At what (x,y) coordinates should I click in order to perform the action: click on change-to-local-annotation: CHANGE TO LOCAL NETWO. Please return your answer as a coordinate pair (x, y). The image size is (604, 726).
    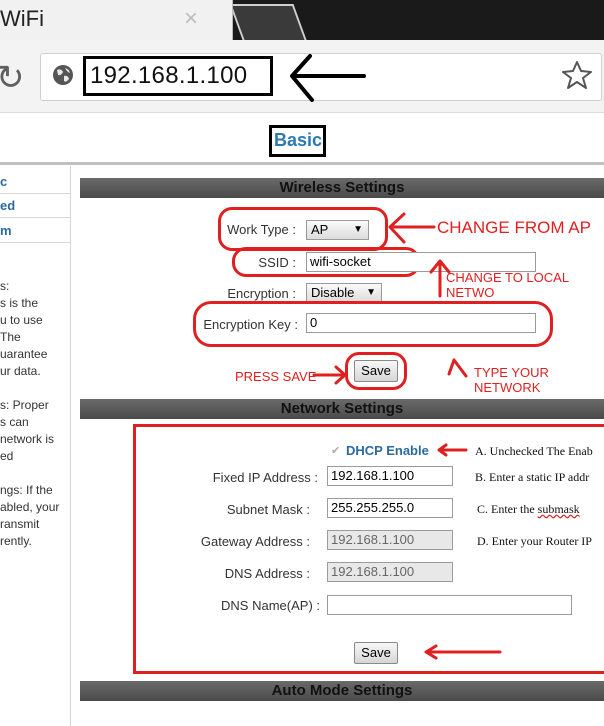
    Looking at the image, I should click on (507, 285).